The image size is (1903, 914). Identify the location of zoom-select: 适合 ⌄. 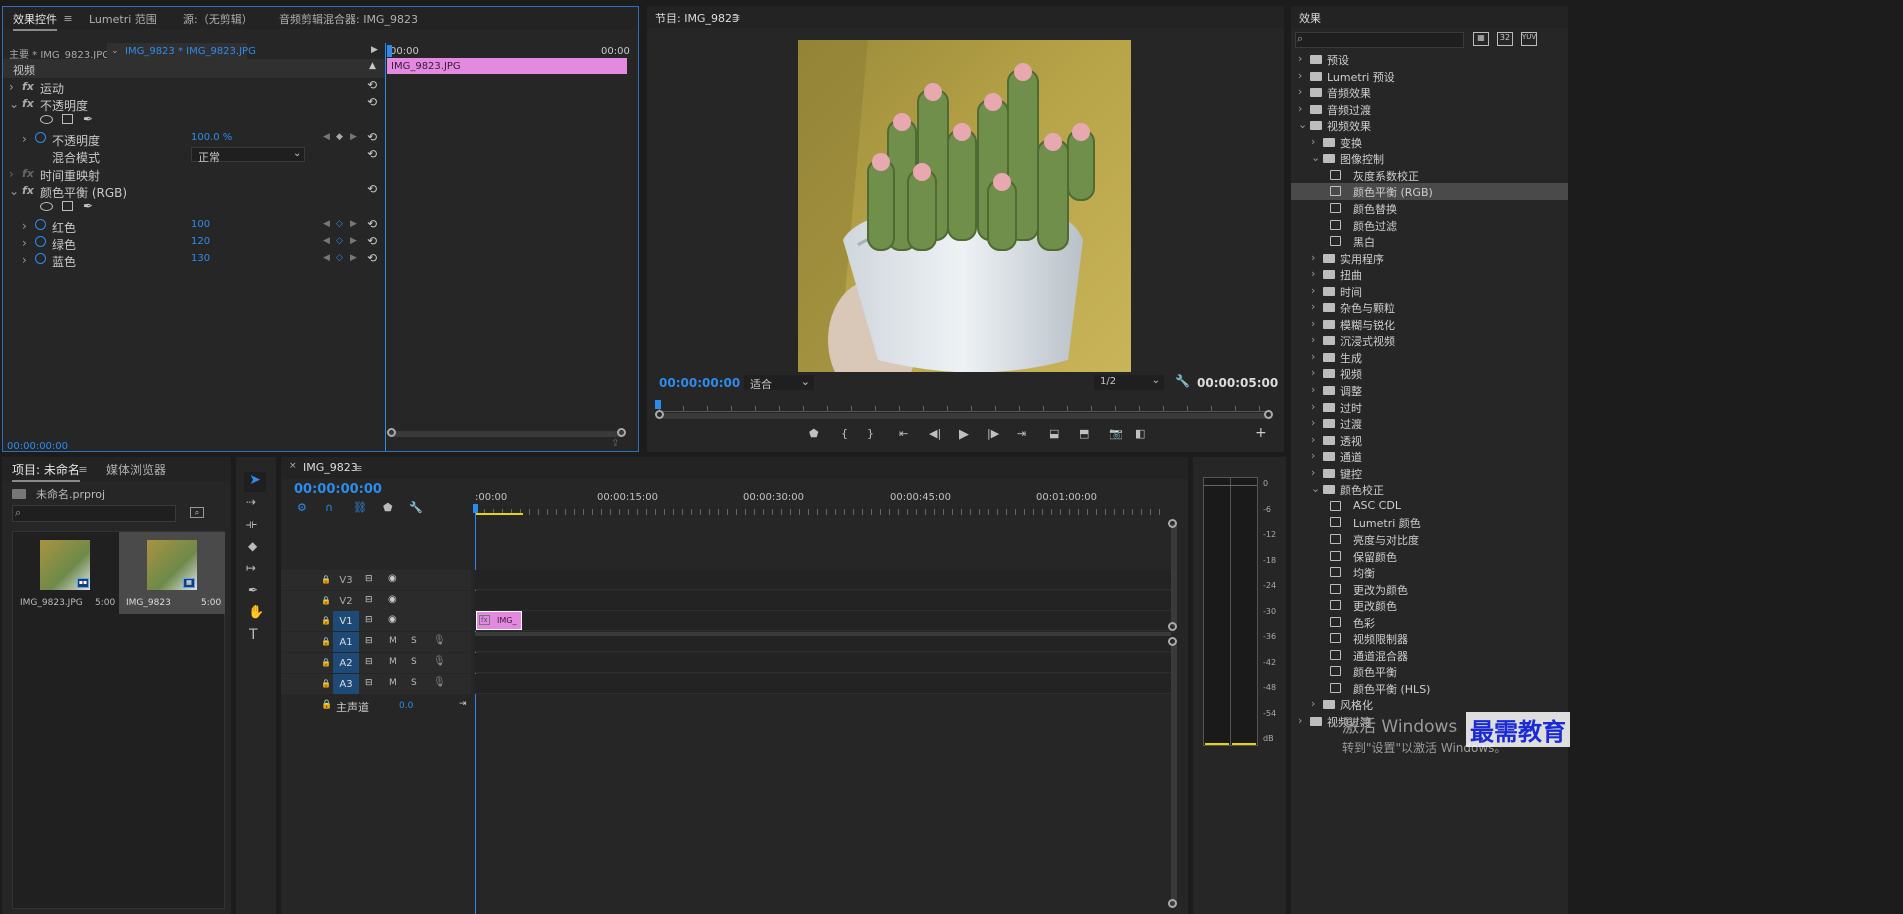
(779, 383).